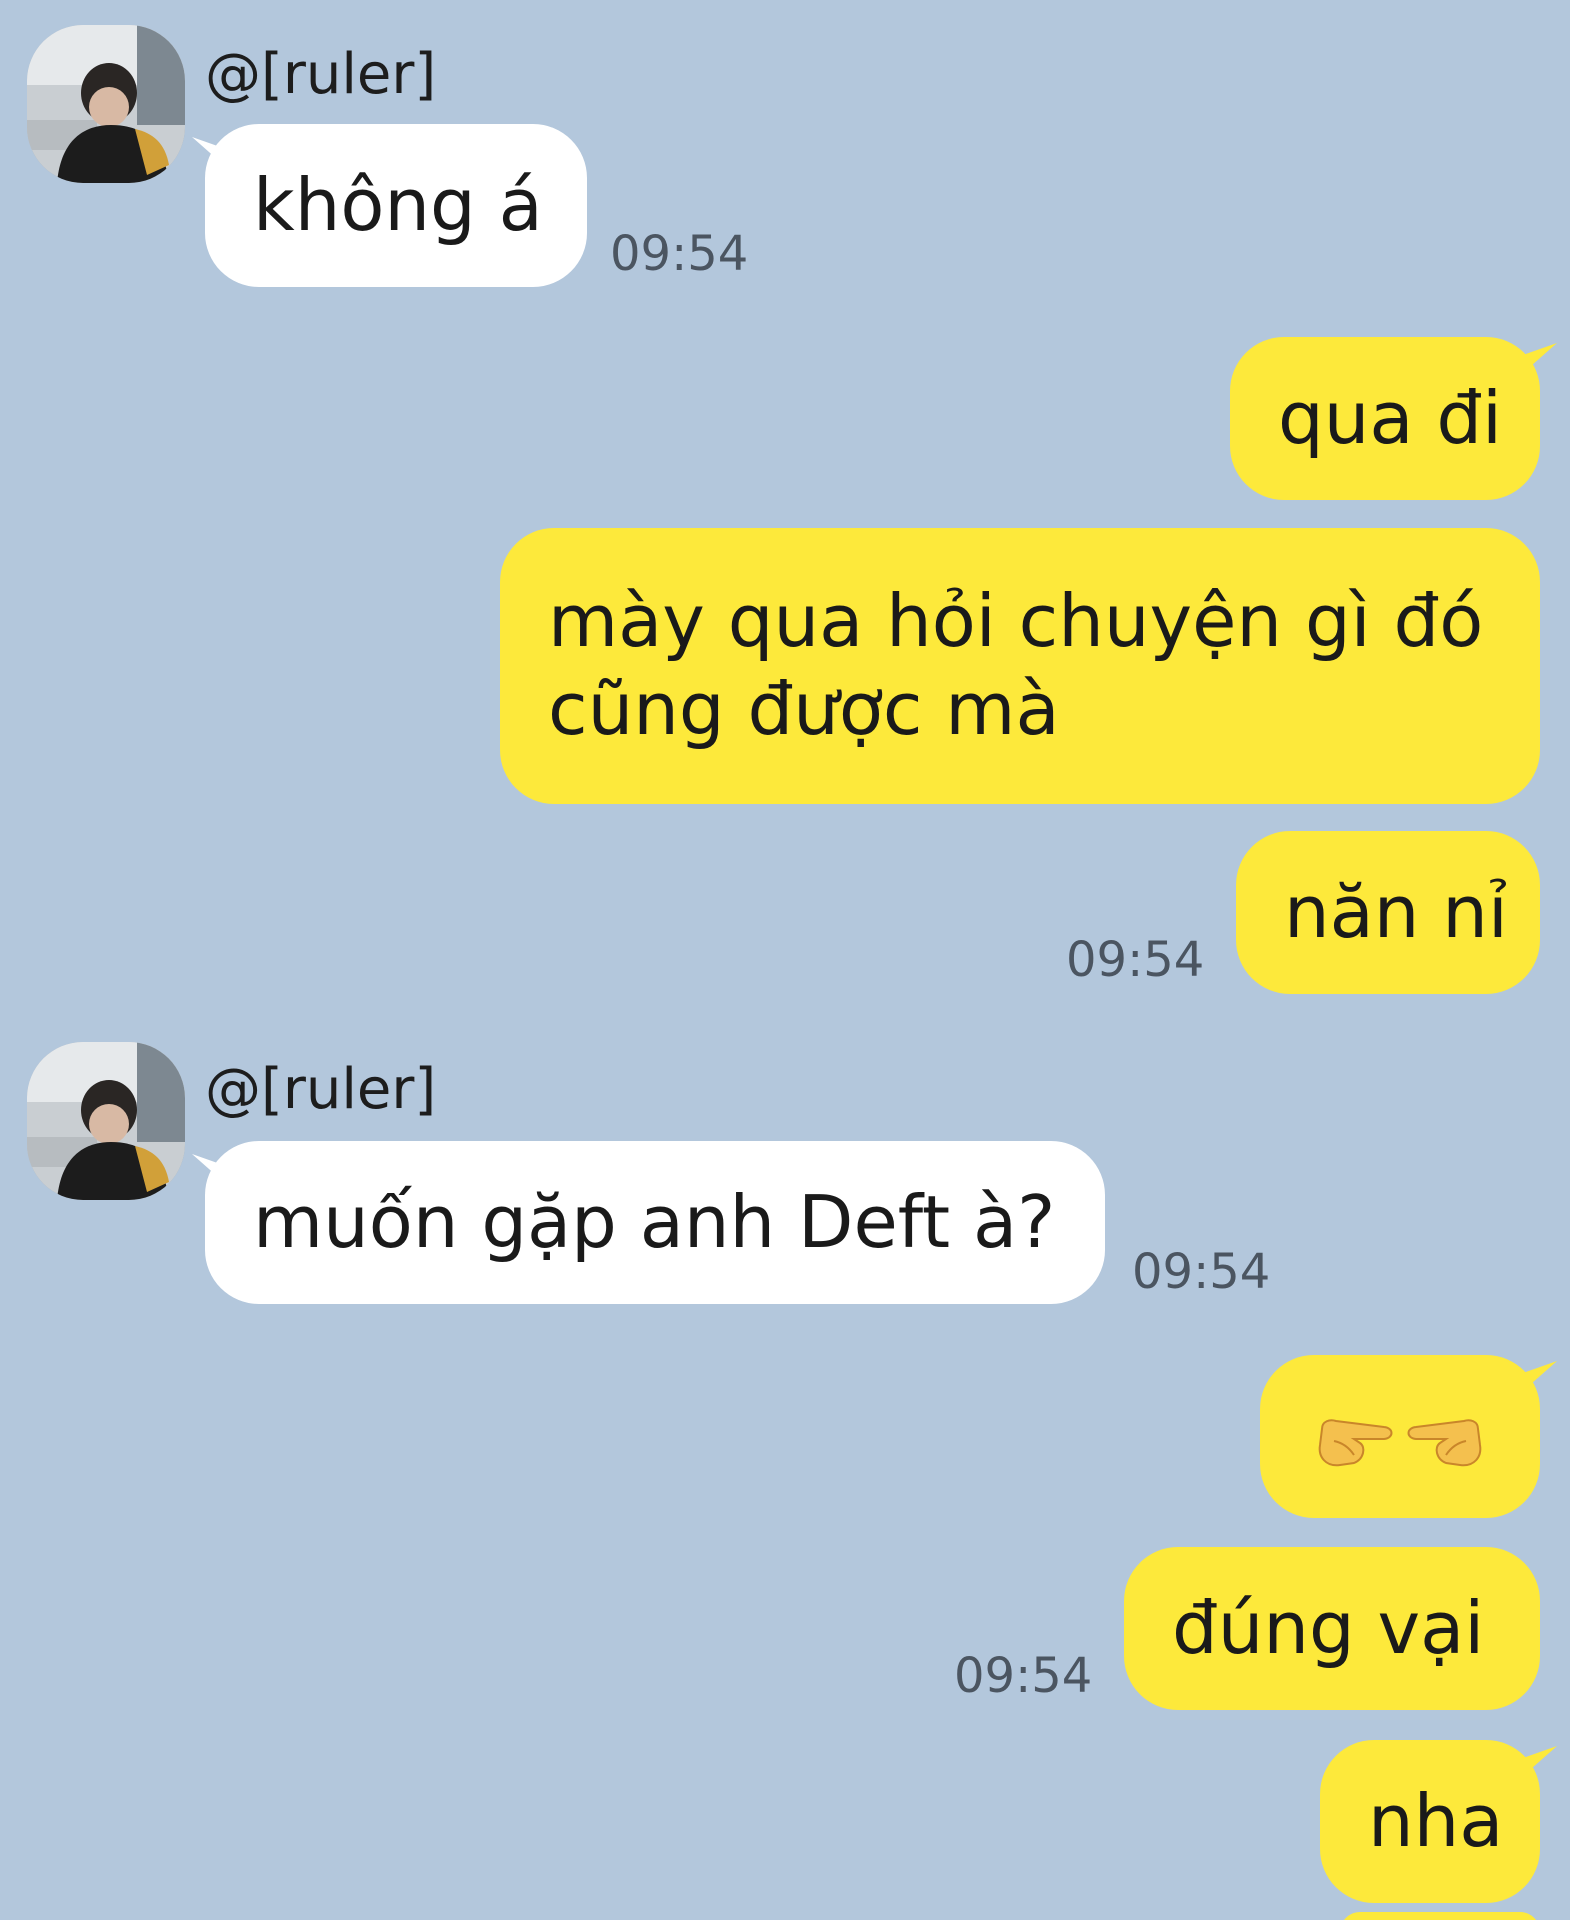  I want to click on message-text: nha, so click(1436, 1821).